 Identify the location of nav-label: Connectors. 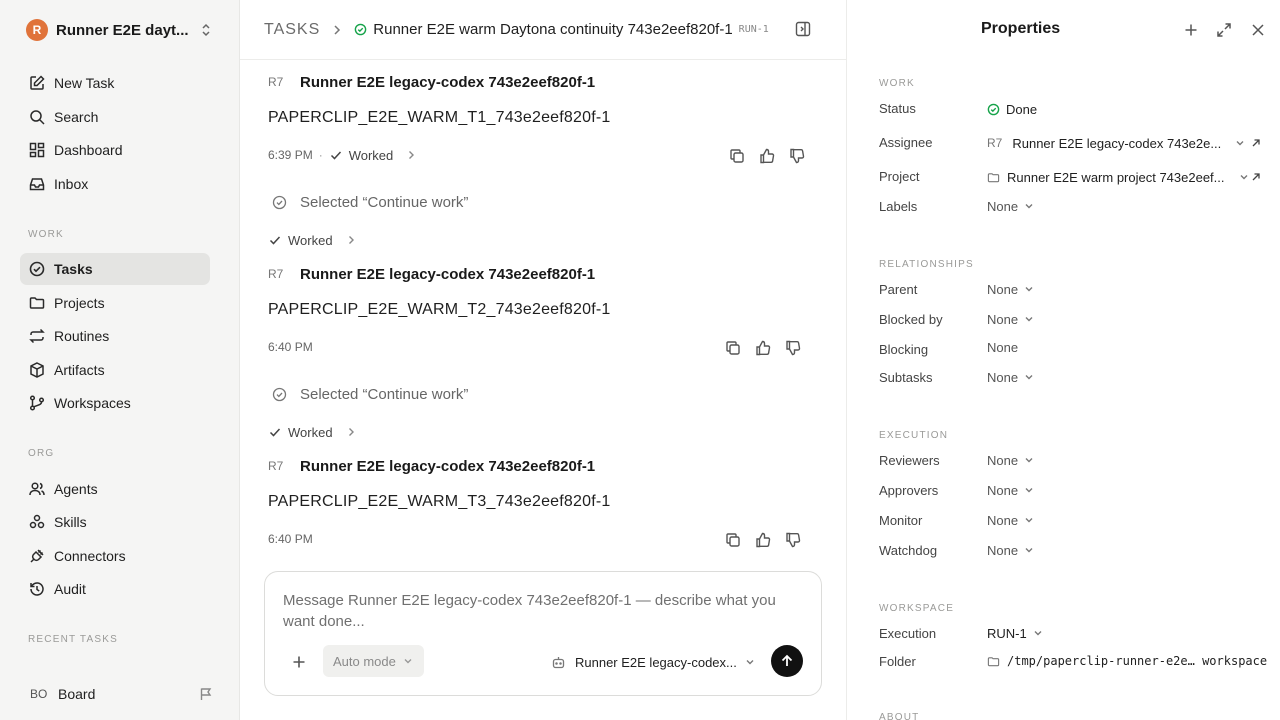
(90, 556).